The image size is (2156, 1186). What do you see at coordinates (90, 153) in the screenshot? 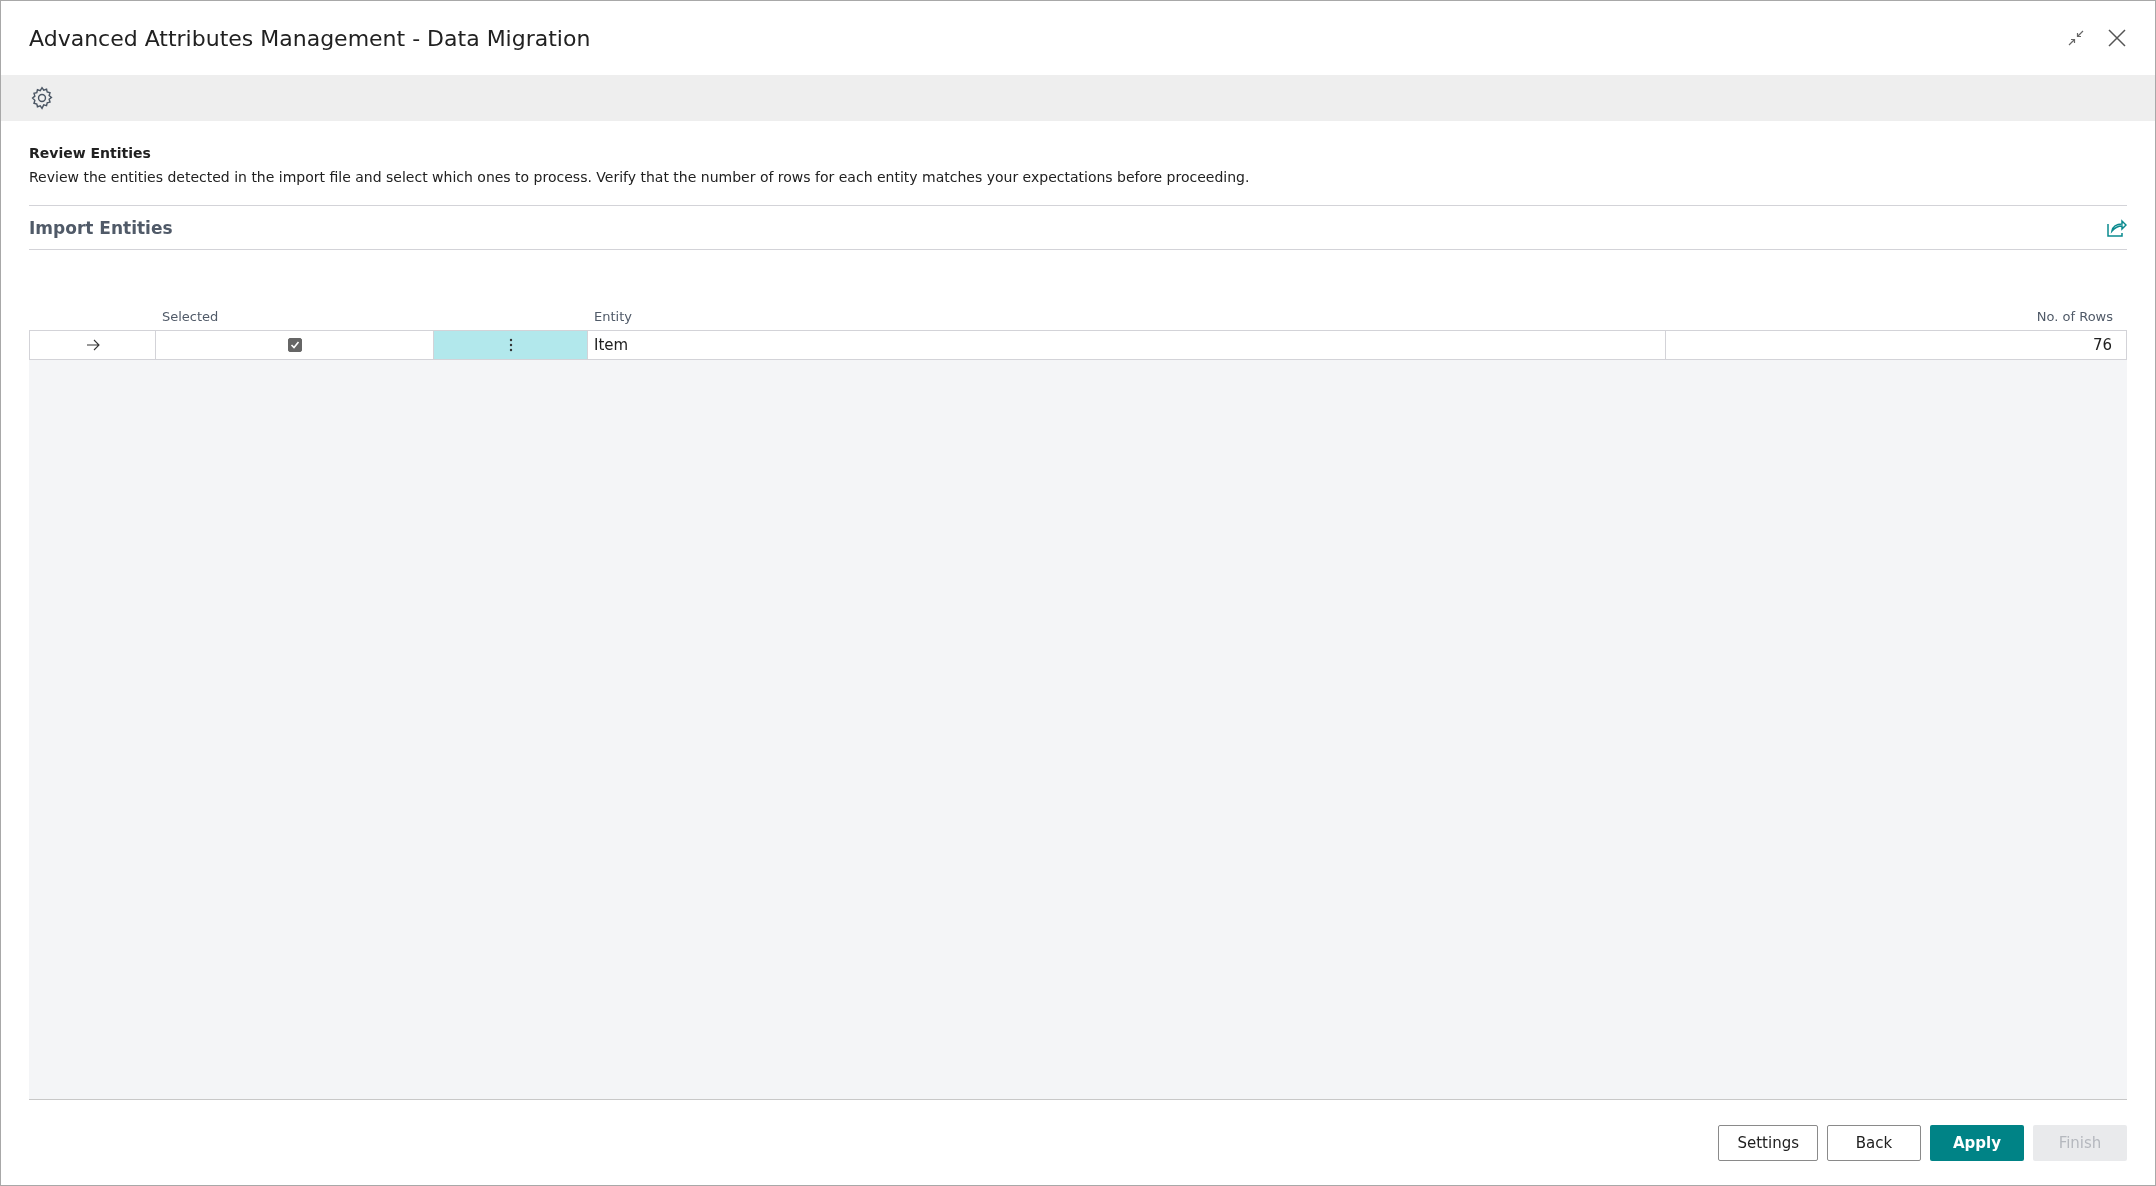
I see `step-title: Review Entities` at bounding box center [90, 153].